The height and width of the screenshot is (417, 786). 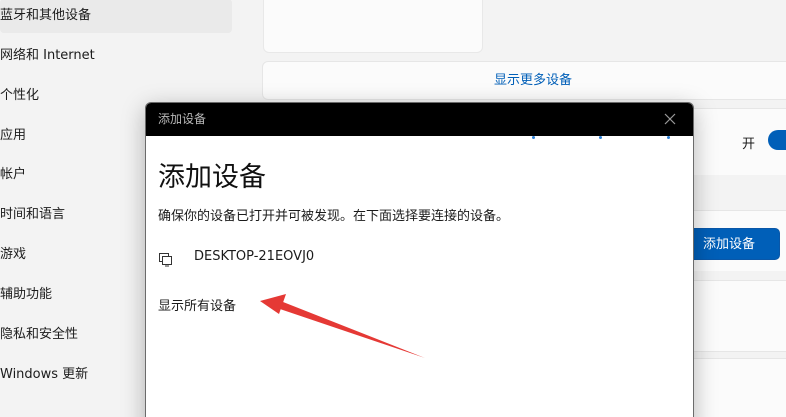 I want to click on sidebar-item-label: 个性化, so click(x=20, y=95).